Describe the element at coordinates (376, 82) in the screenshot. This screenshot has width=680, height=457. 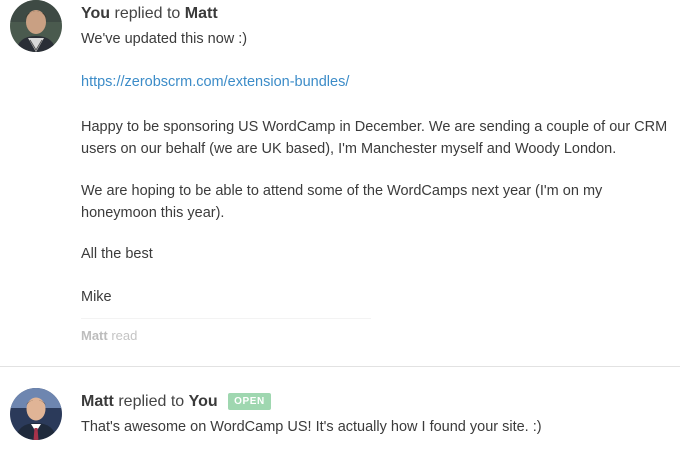
I see `message-link-row: https://zerobscrm.com/extension-bundles/` at that location.